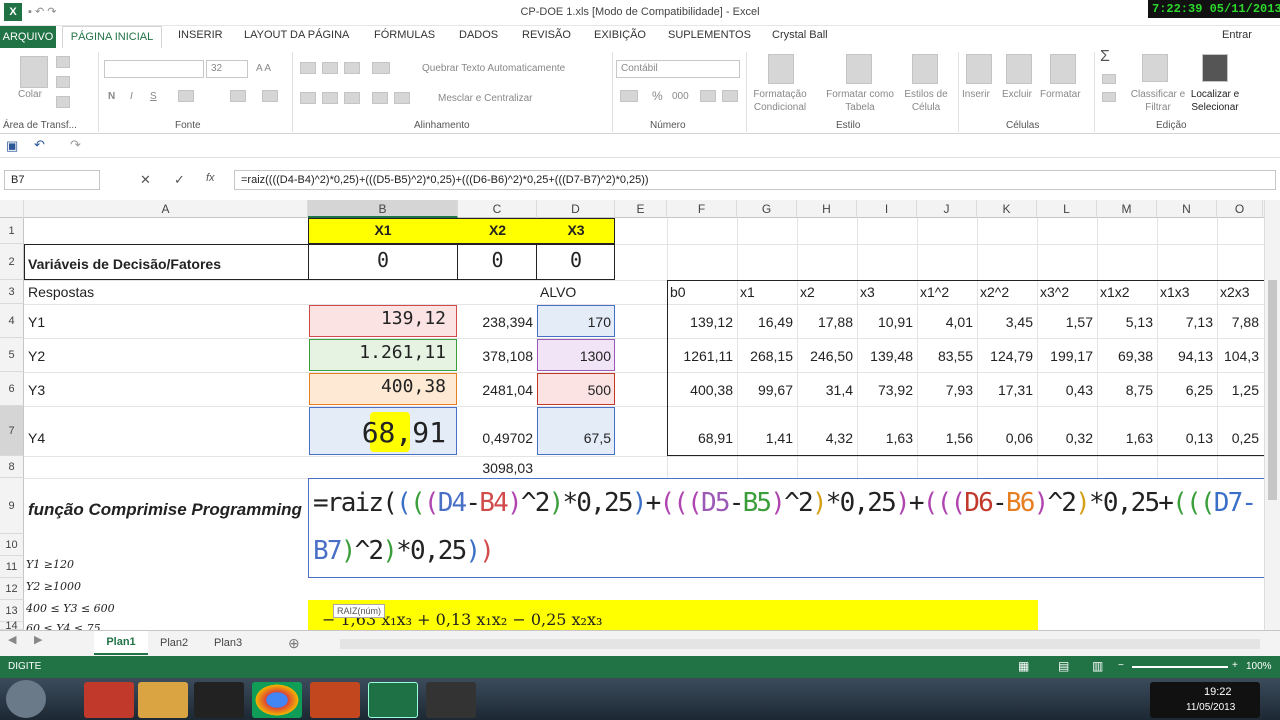 The image size is (1280, 720). I want to click on cell-A2: Variáveis de Decisão/Fatores, so click(168, 264).